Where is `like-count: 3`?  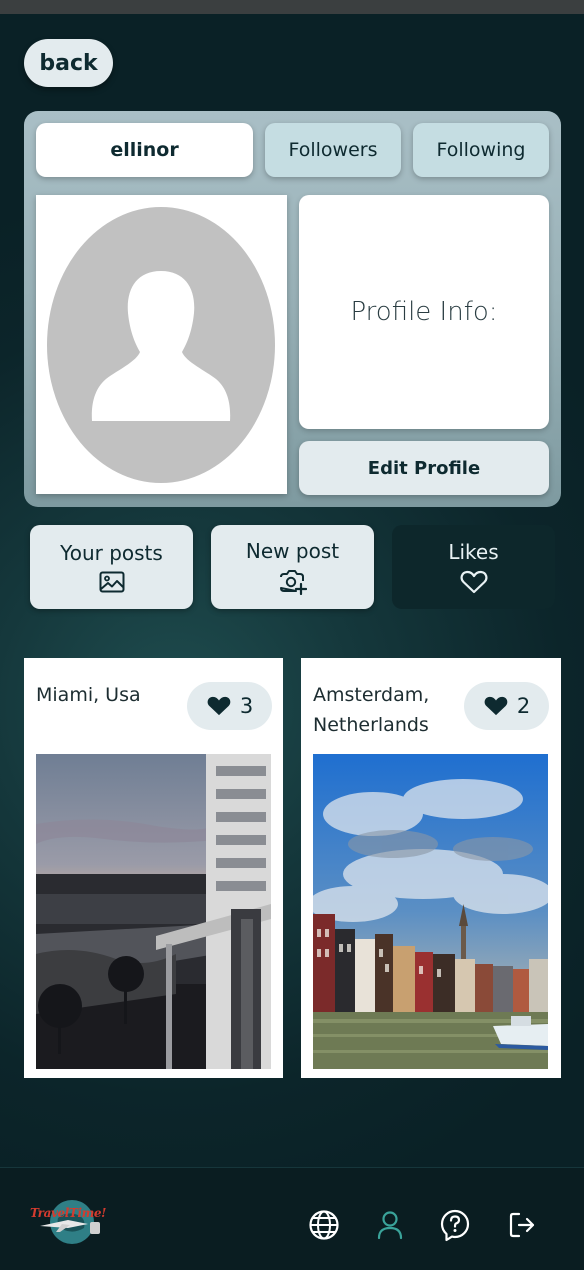 like-count: 3 is located at coordinates (246, 706).